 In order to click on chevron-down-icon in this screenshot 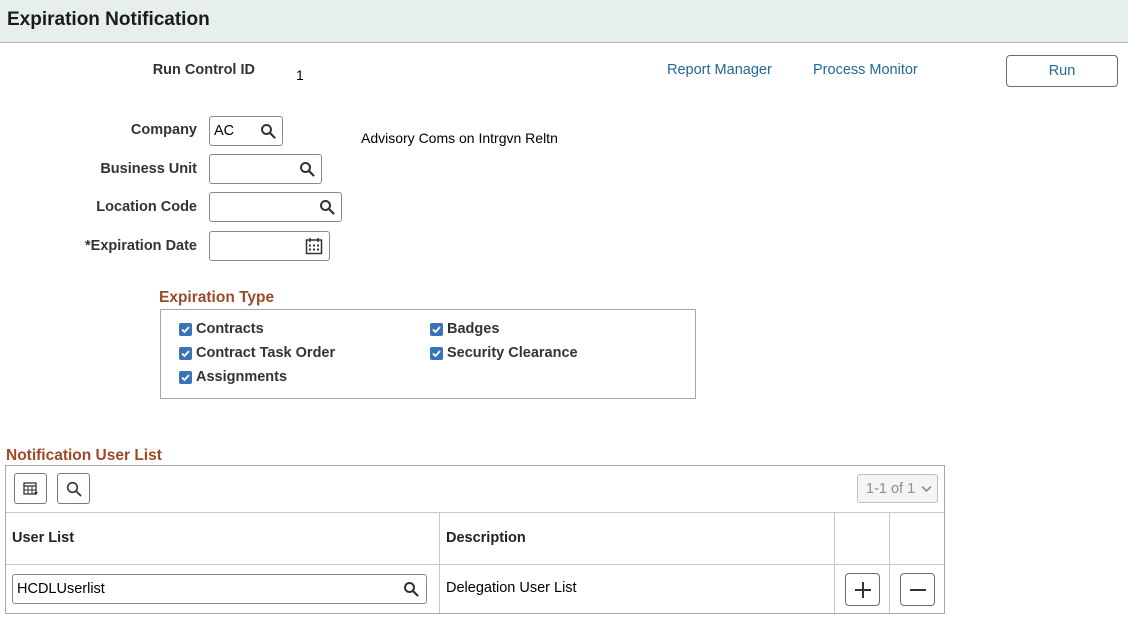, I will do `click(926, 489)`.